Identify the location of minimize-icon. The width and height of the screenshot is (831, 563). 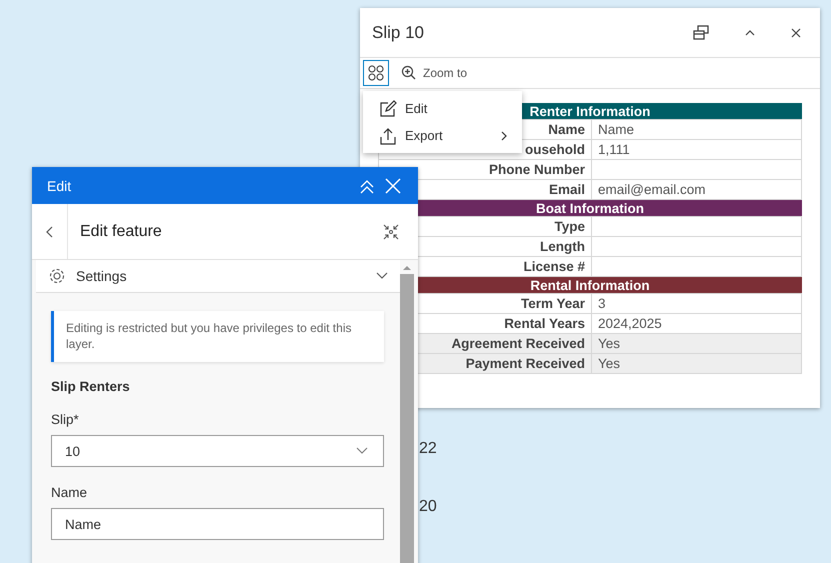
(391, 231).